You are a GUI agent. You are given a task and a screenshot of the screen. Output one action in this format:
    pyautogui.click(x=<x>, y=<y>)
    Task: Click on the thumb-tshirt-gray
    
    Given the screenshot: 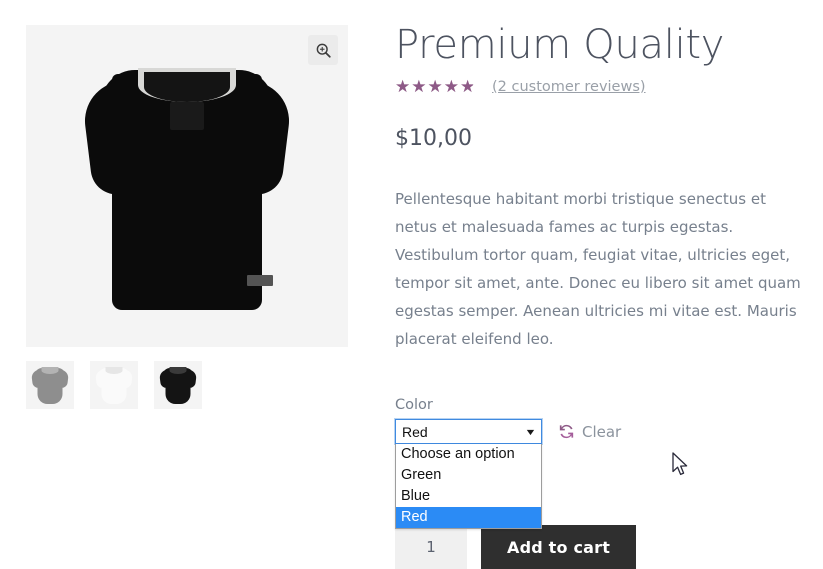 What is the action you would take?
    pyautogui.click(x=50, y=385)
    